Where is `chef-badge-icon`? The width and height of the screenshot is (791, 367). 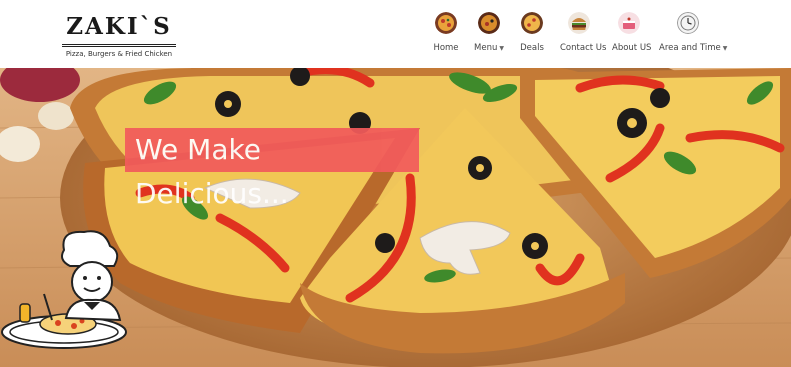 chef-badge-icon is located at coordinates (64, 289).